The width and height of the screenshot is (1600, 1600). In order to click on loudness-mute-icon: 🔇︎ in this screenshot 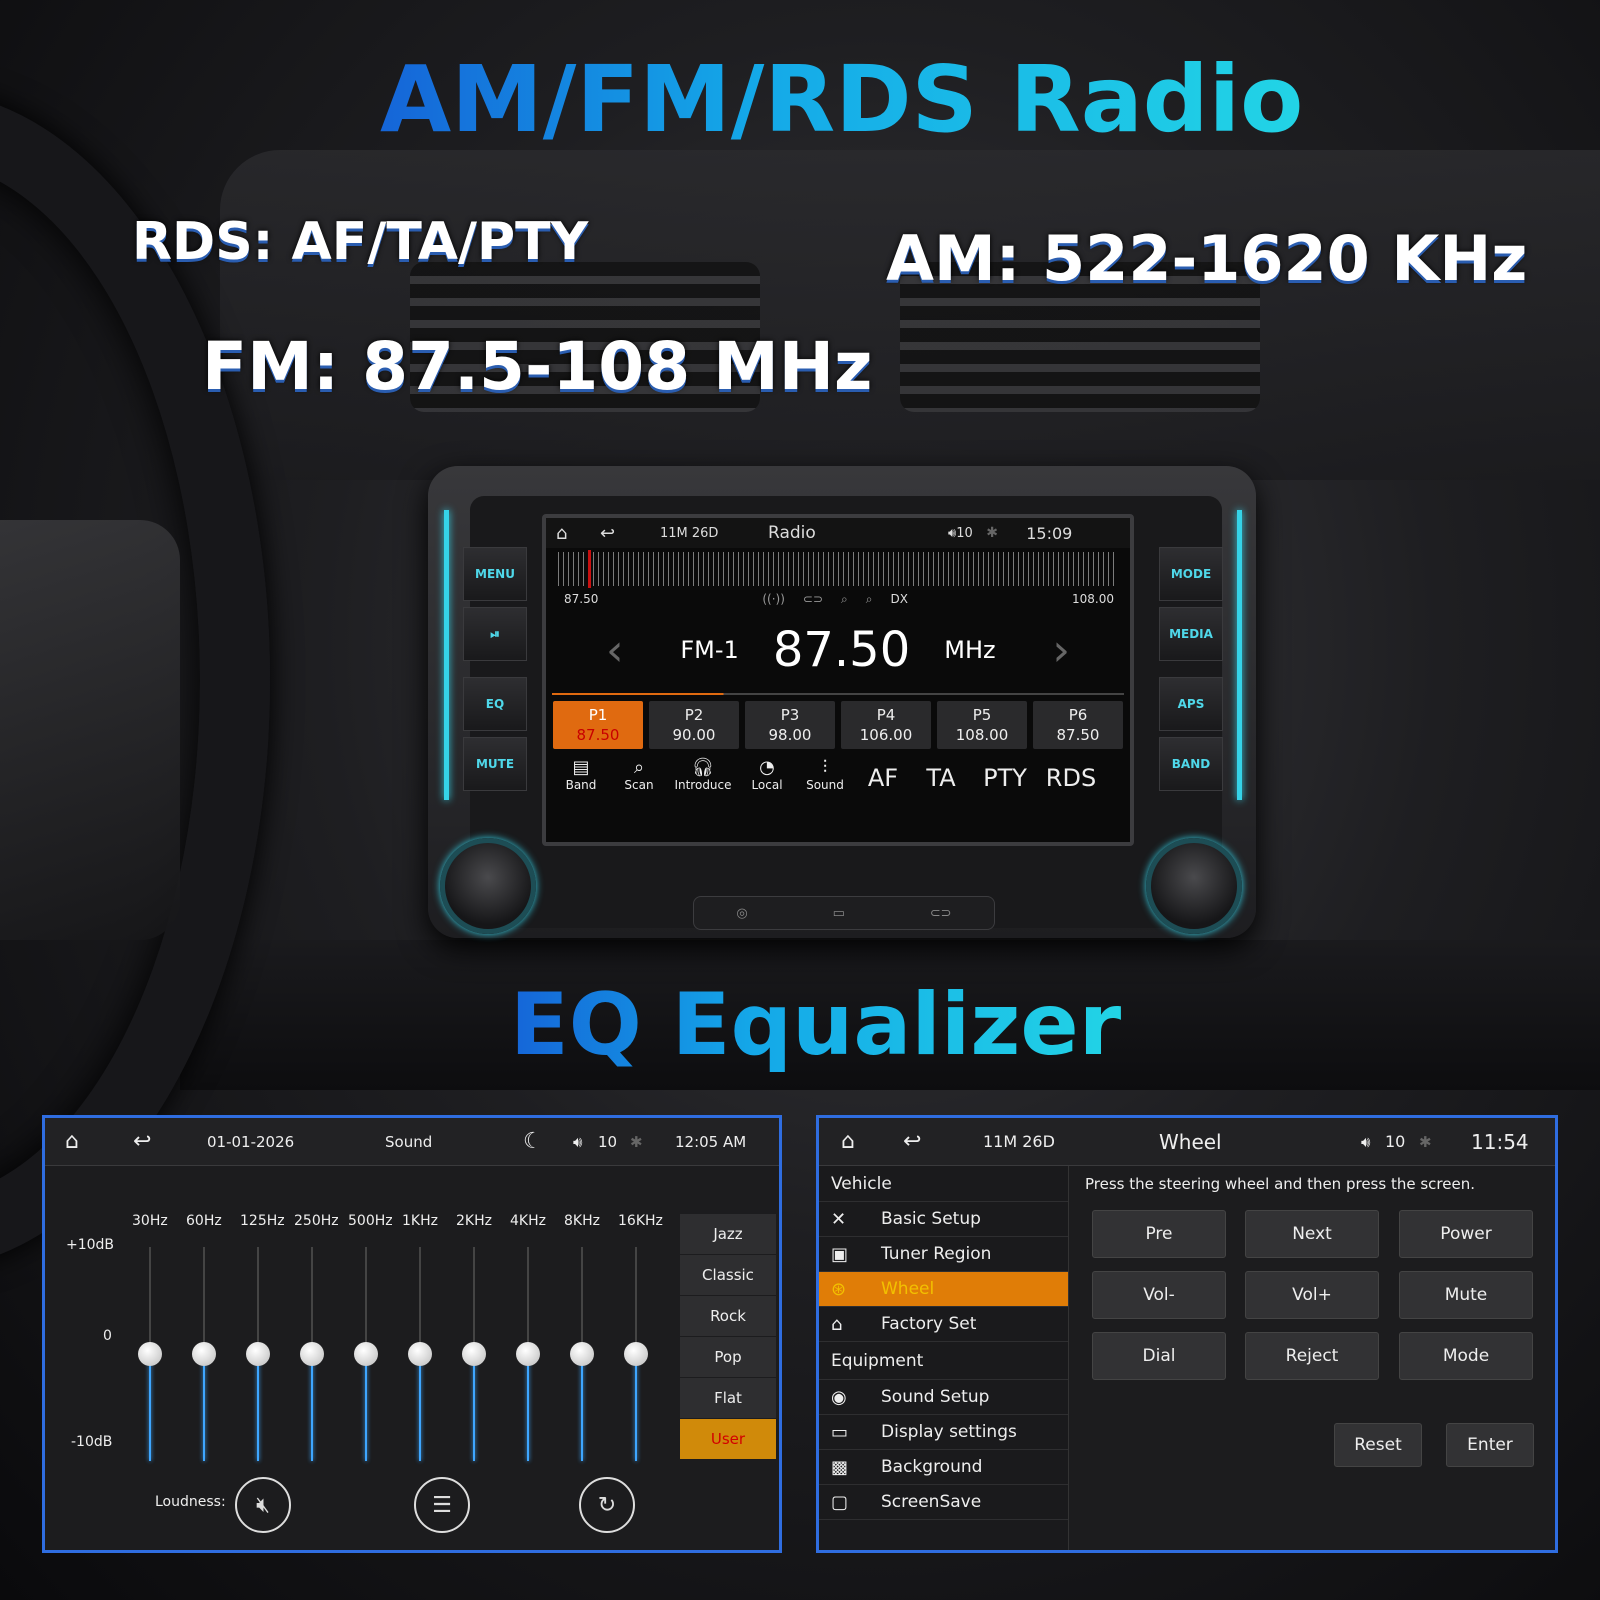, I will do `click(263, 1505)`.